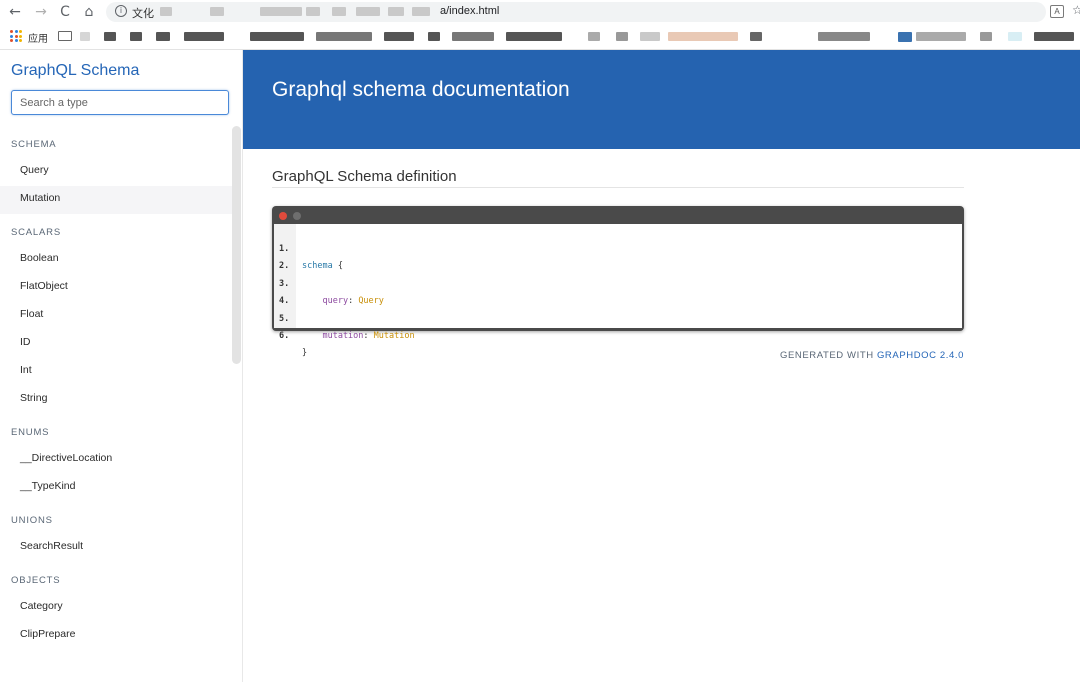 This screenshot has height=682, width=1080. What do you see at coordinates (540, 25) in the screenshot?
I see `browser-chrome: ← → C ⌂ i 文化 a/index.html A ☆ 应用` at bounding box center [540, 25].